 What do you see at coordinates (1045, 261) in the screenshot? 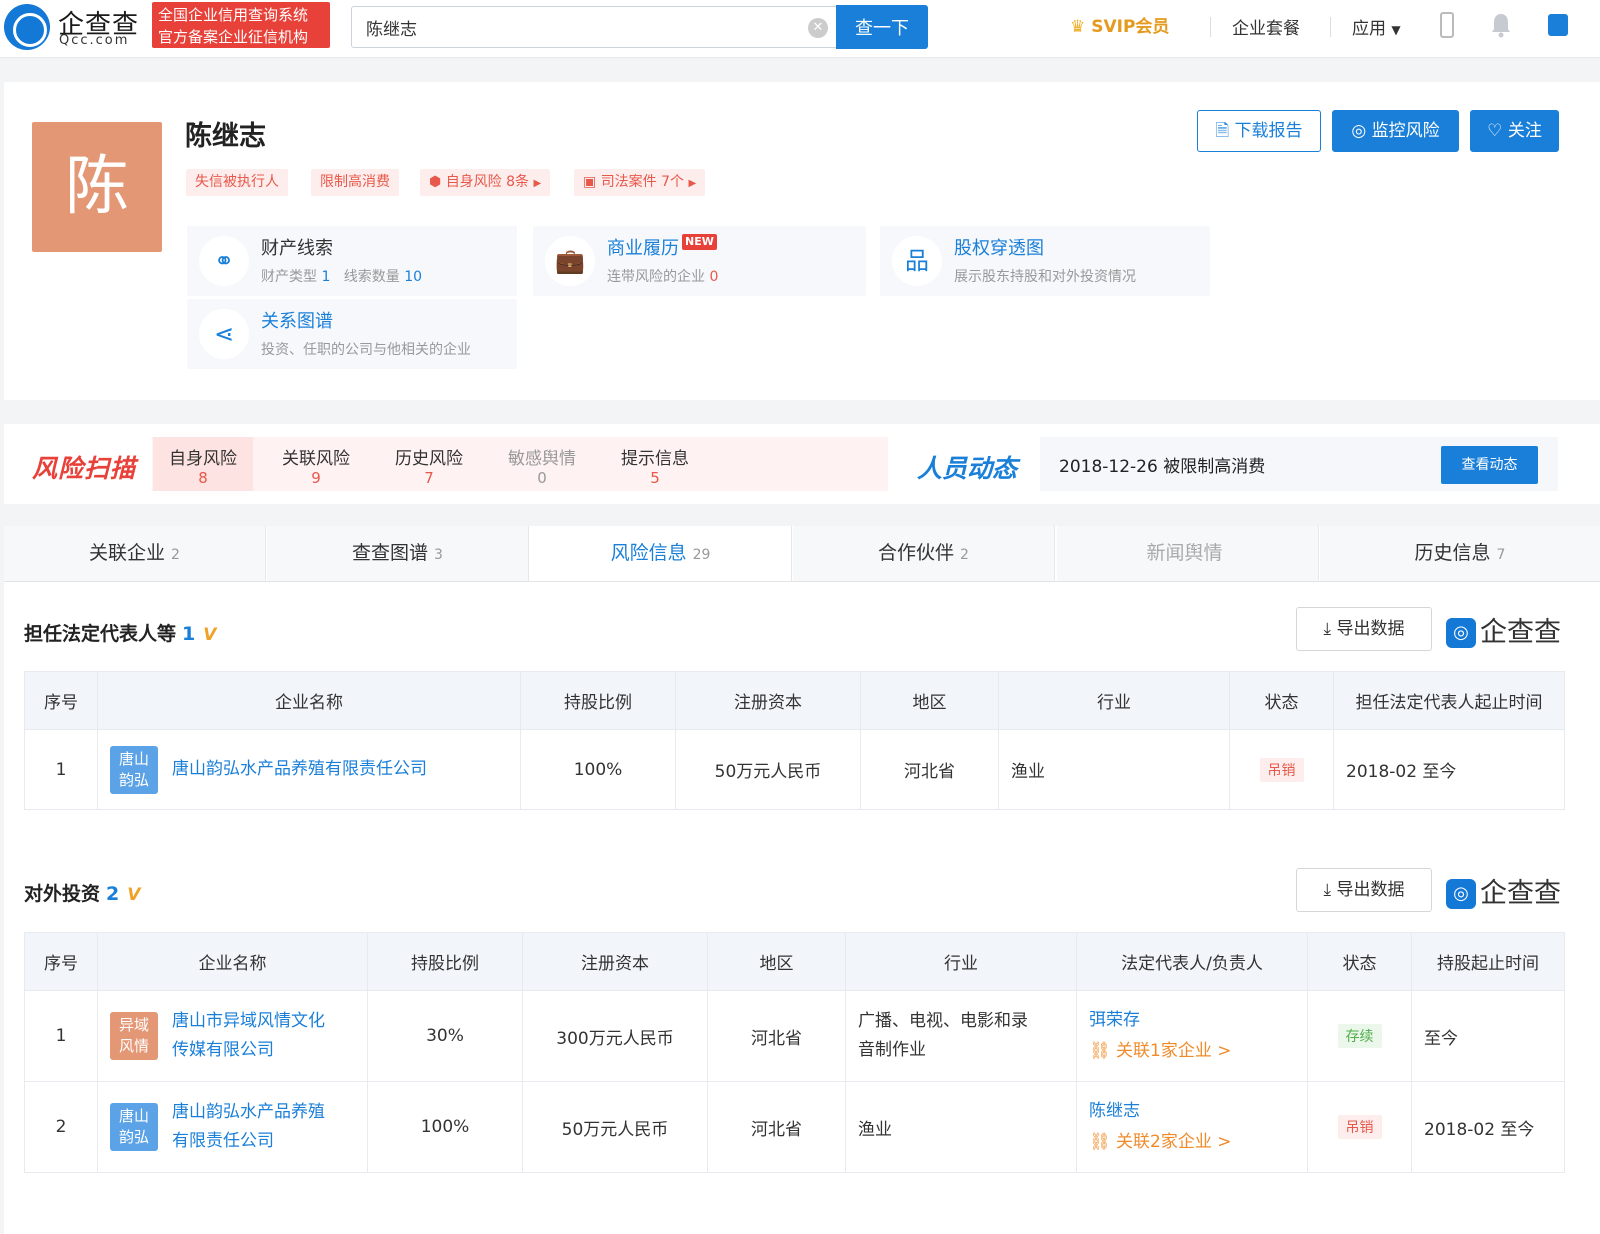
I see `card-equity-chart: 品 股权穿透图 展示股东持股和对外投资情况` at bounding box center [1045, 261].